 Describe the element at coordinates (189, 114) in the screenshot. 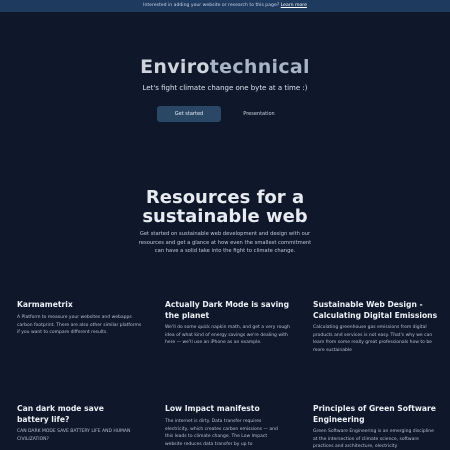

I see `get-started-button: Get started` at that location.